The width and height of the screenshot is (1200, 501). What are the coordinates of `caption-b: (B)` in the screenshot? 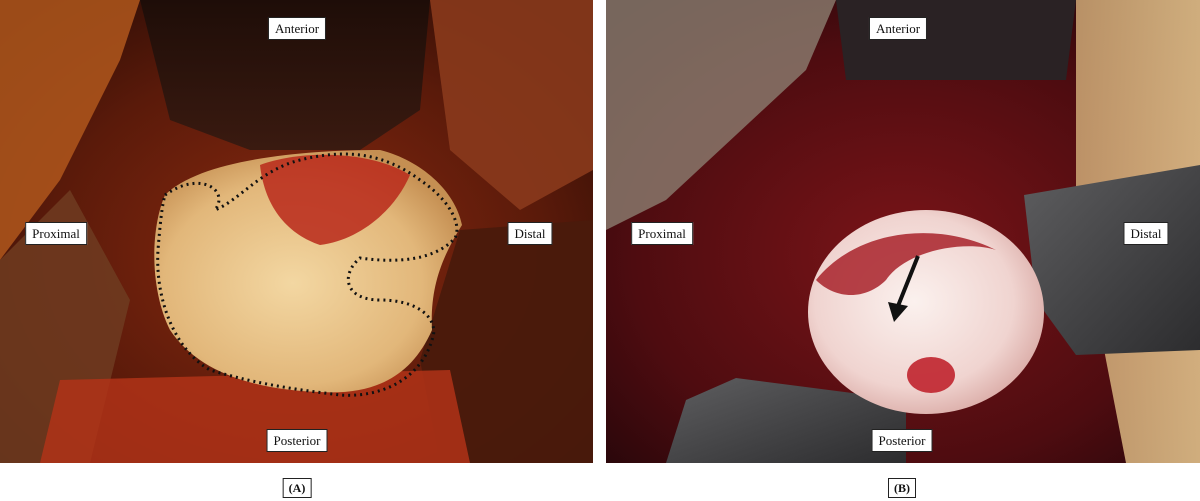 It's located at (902, 488).